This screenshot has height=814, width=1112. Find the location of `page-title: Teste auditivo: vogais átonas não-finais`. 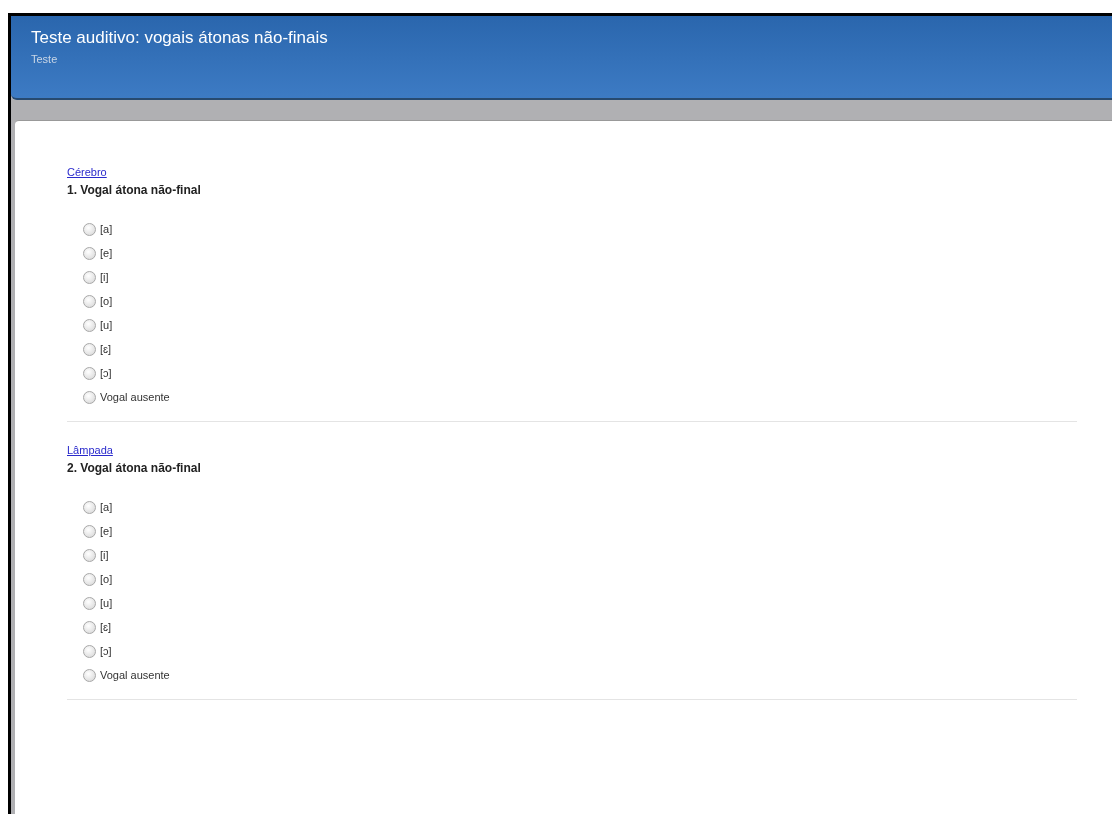

page-title: Teste auditivo: vogais átonas não-finais is located at coordinates (179, 38).